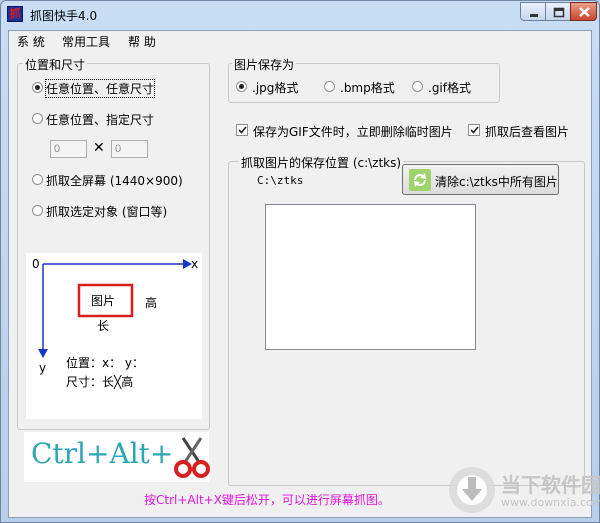 The image size is (600, 523). Describe the element at coordinates (99, 148) in the screenshot. I see `times-symbol: ✕` at that location.